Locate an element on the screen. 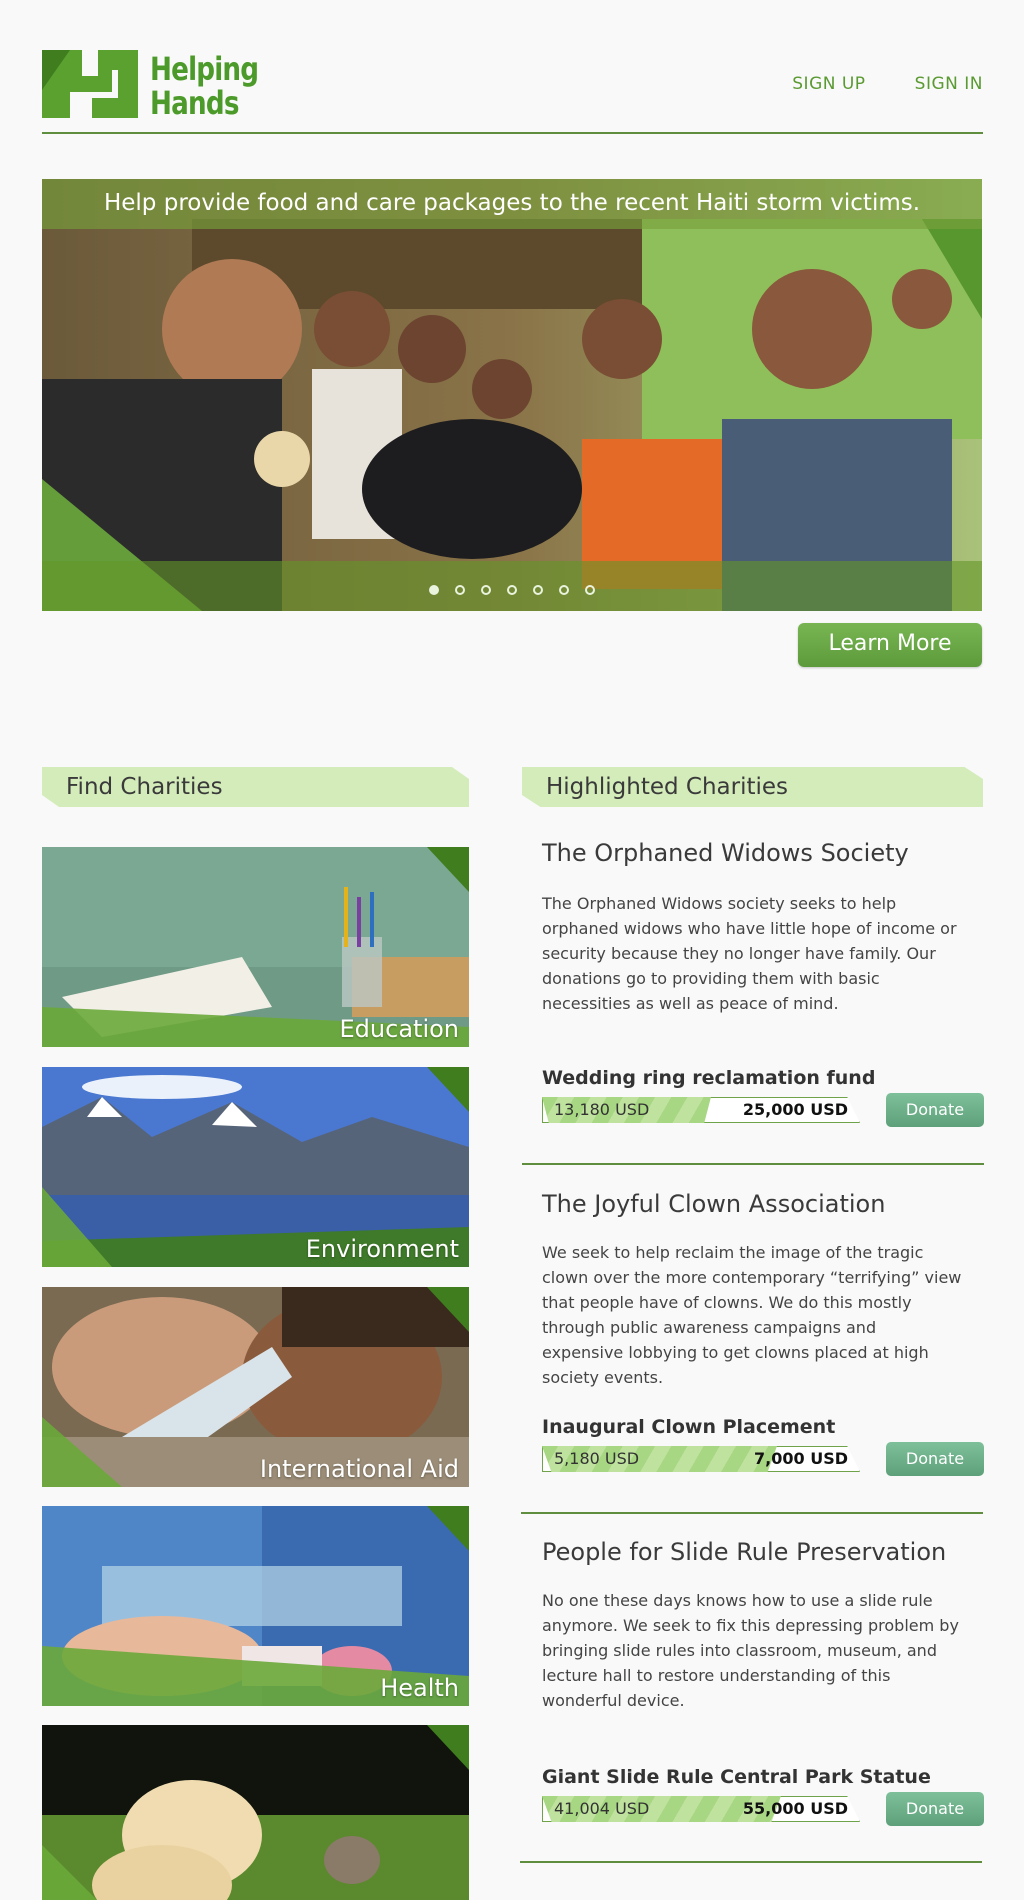  raised-amount: 13,180 USD is located at coordinates (602, 1109).